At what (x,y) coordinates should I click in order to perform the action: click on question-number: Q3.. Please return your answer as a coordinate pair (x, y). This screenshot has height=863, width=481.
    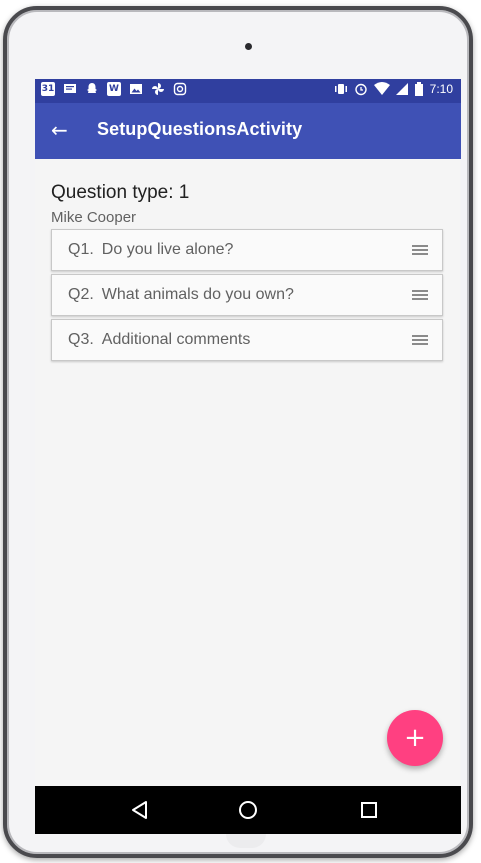
    Looking at the image, I should click on (81, 339).